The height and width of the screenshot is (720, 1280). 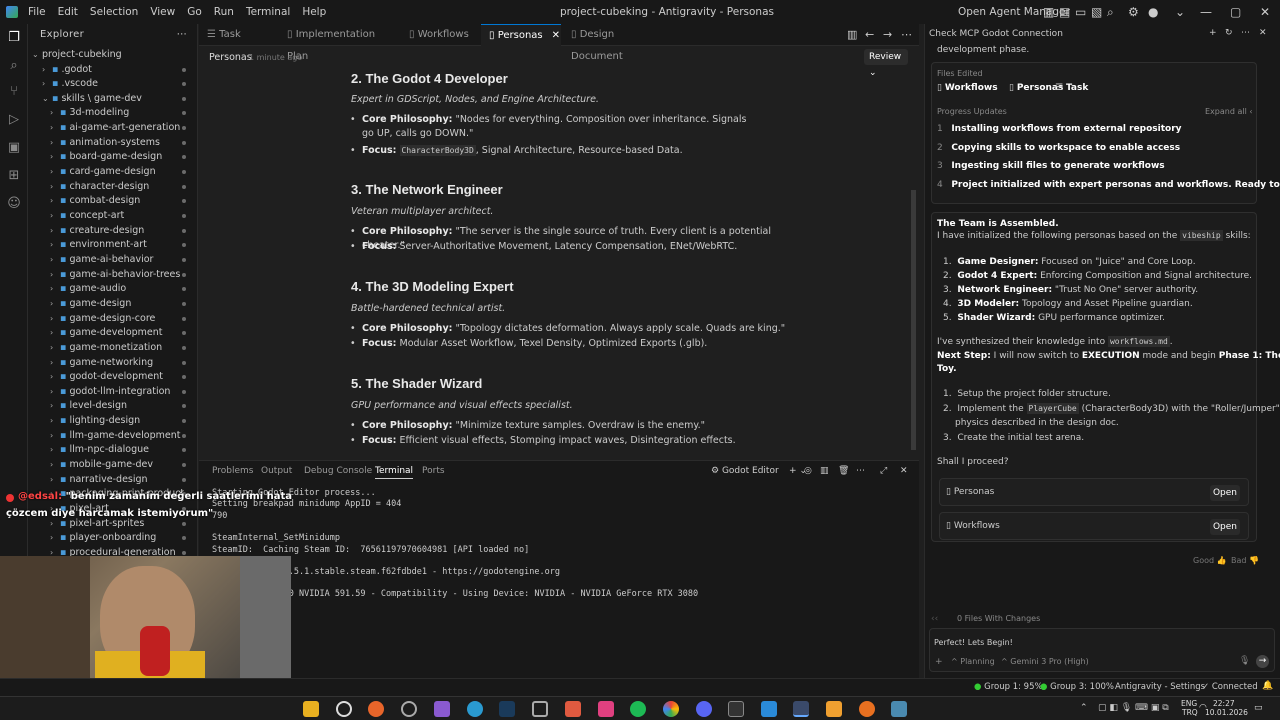 I want to click on menu-selection: Selection, so click(x=114, y=12).